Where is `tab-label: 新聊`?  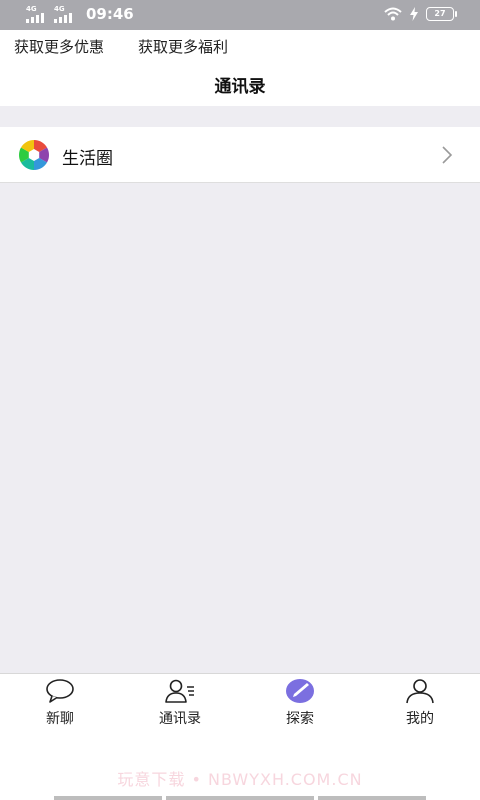 tab-label: 新聊 is located at coordinates (60, 719).